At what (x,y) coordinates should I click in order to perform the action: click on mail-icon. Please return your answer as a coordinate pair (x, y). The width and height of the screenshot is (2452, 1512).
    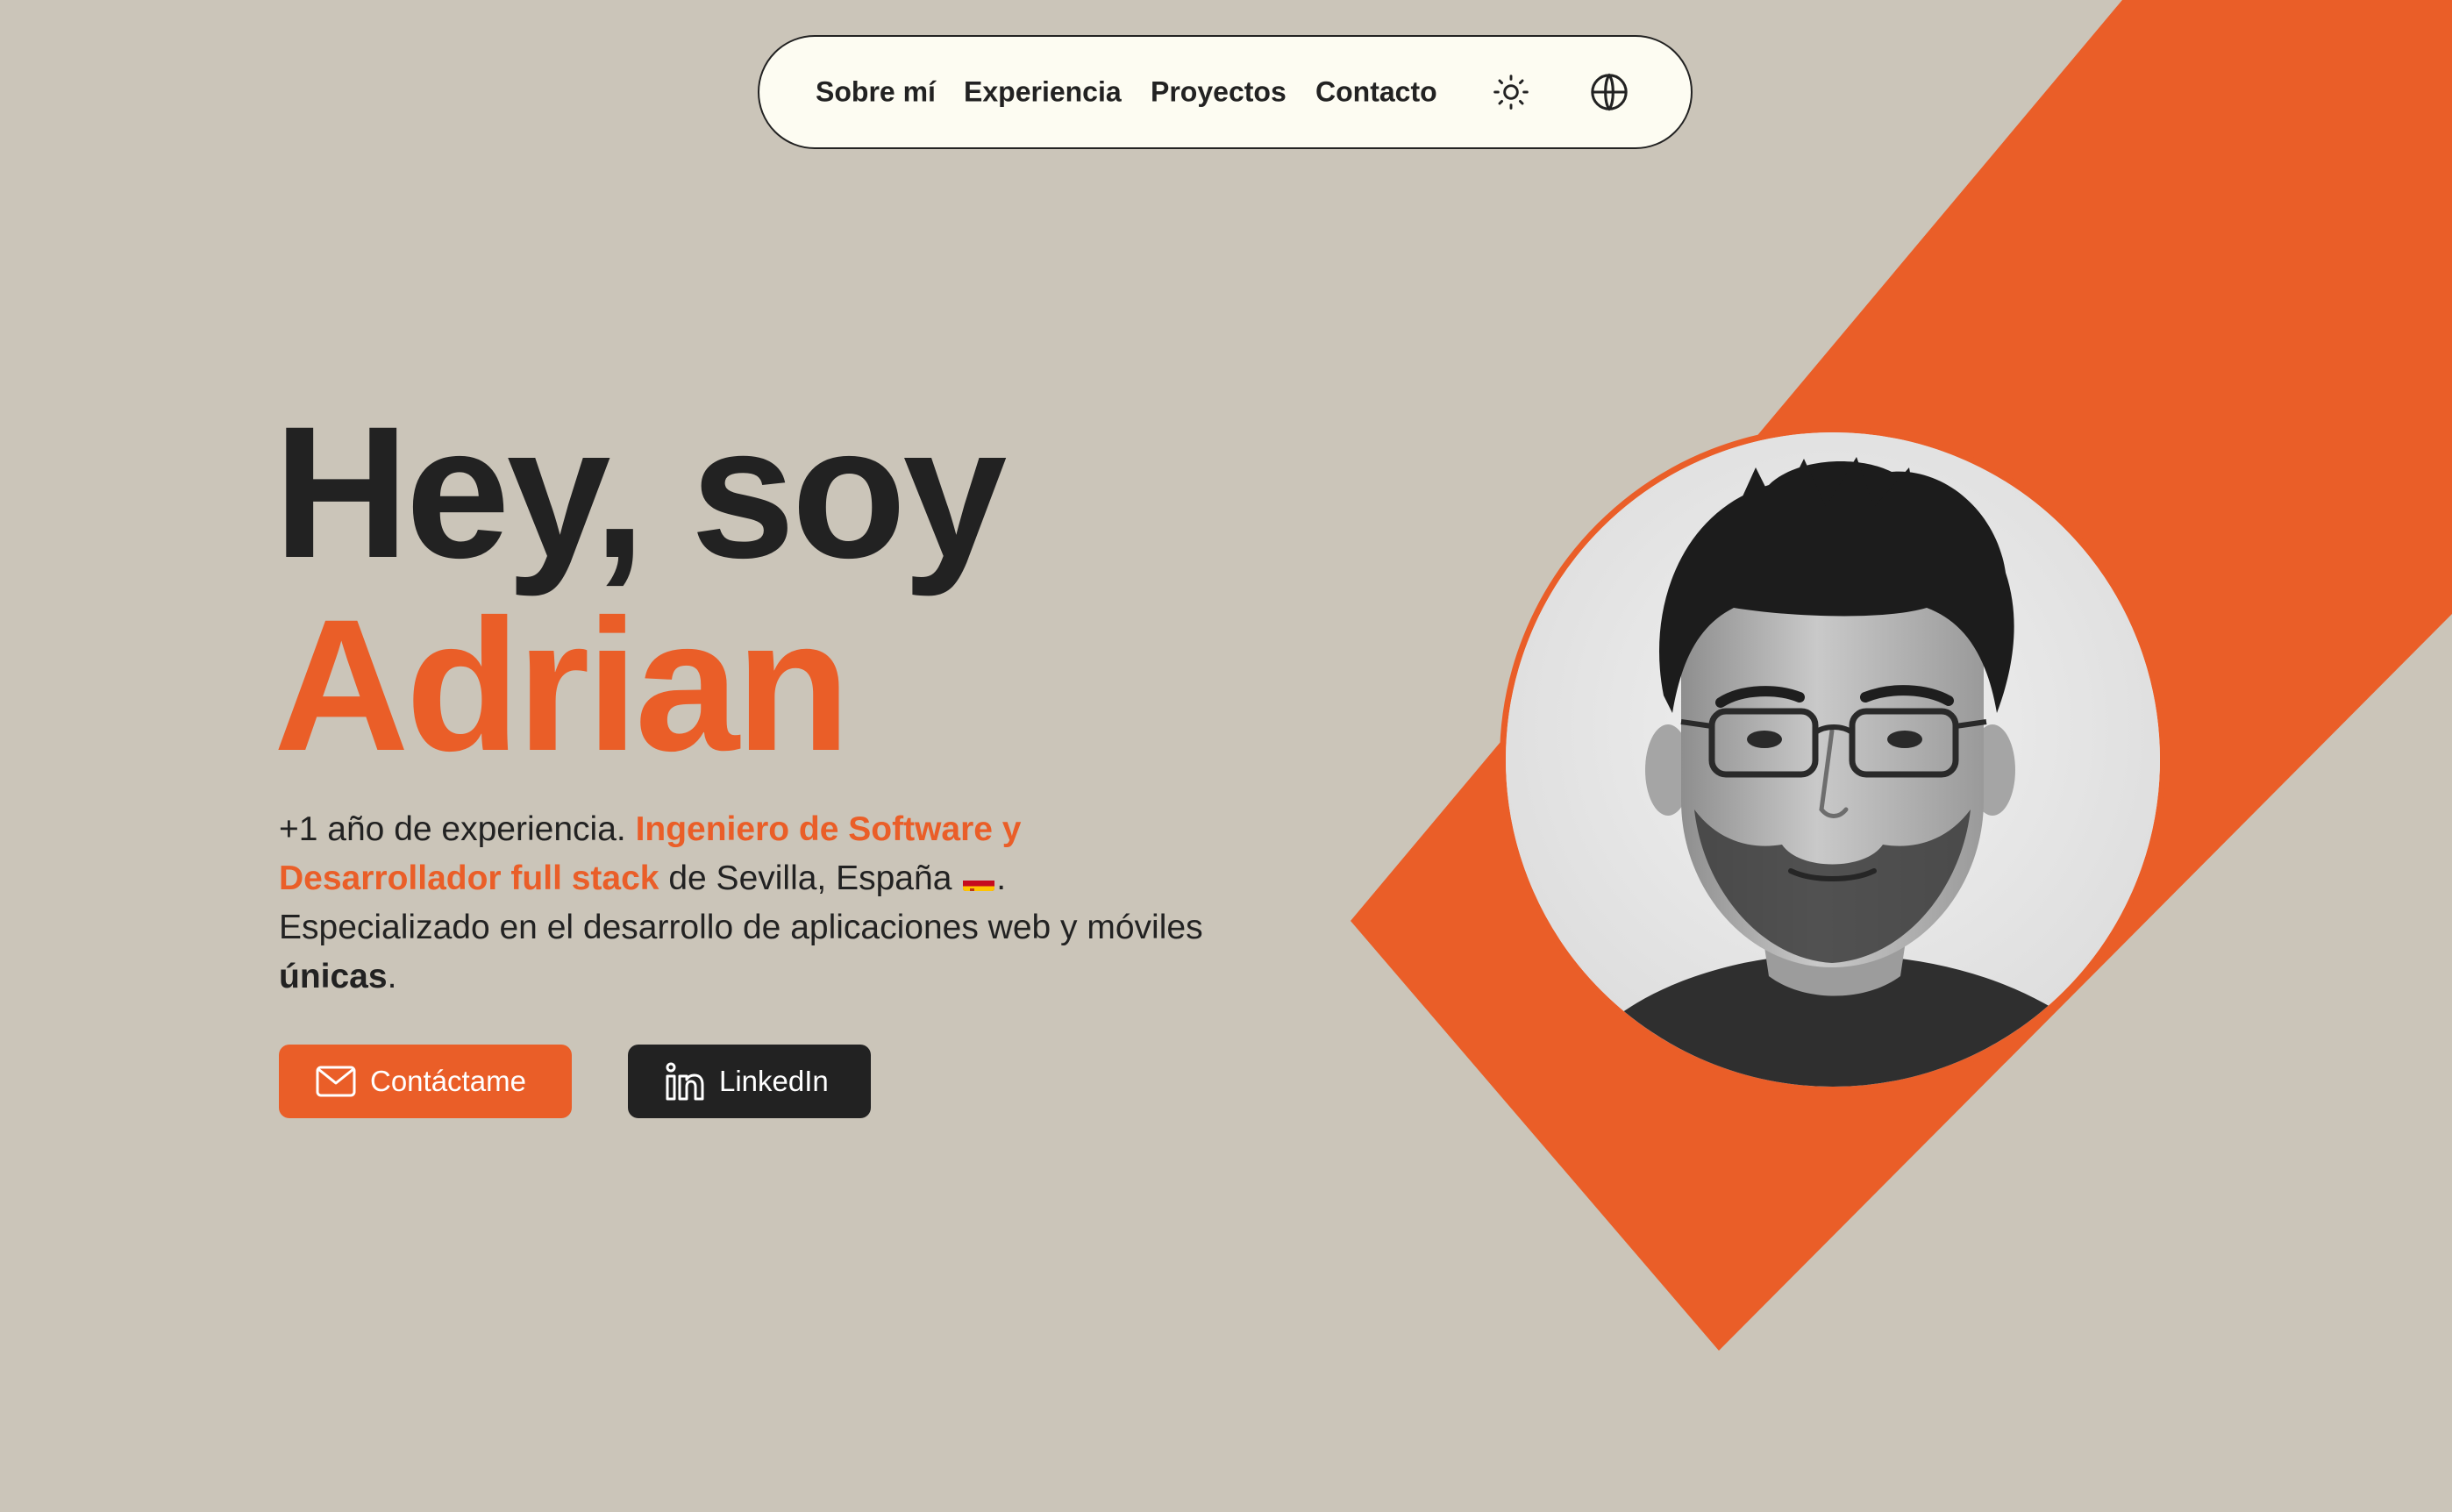
    Looking at the image, I should click on (336, 1081).